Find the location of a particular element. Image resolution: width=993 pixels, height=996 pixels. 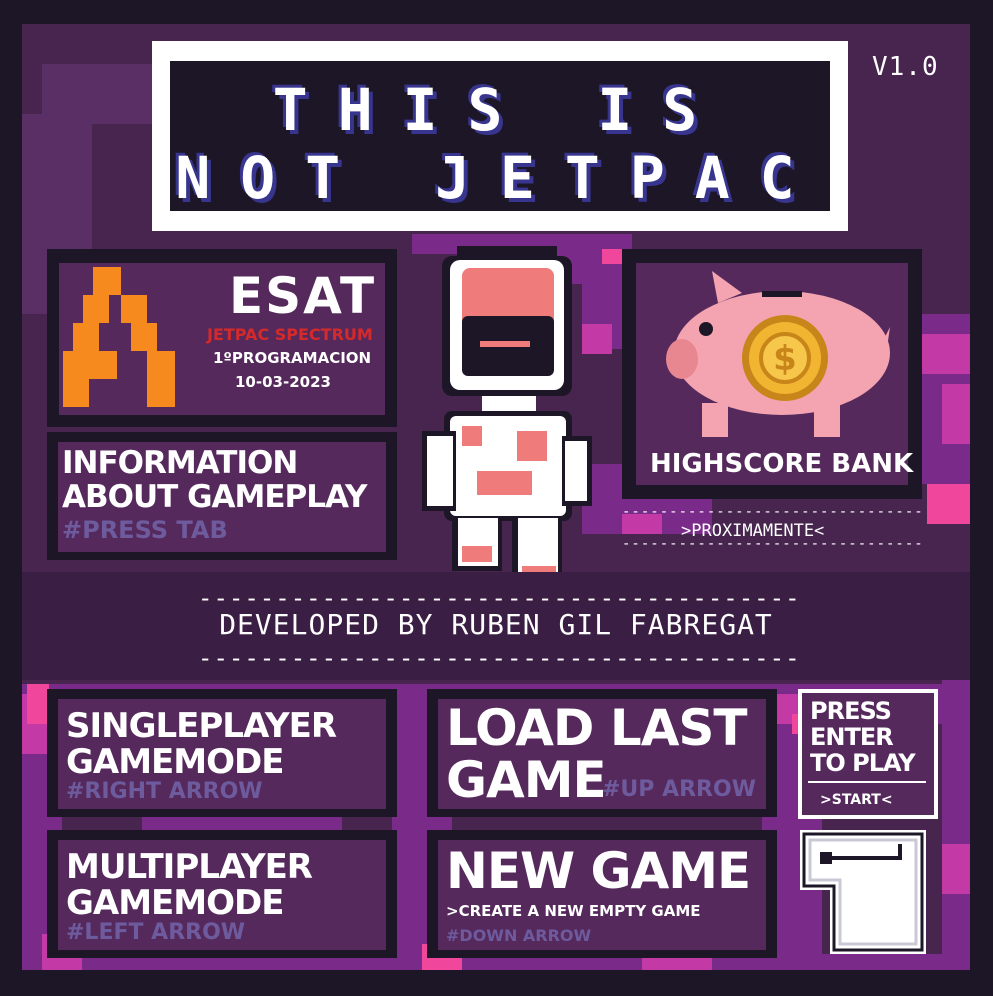

esat-date: 10-03-2023 is located at coordinates (283, 382).